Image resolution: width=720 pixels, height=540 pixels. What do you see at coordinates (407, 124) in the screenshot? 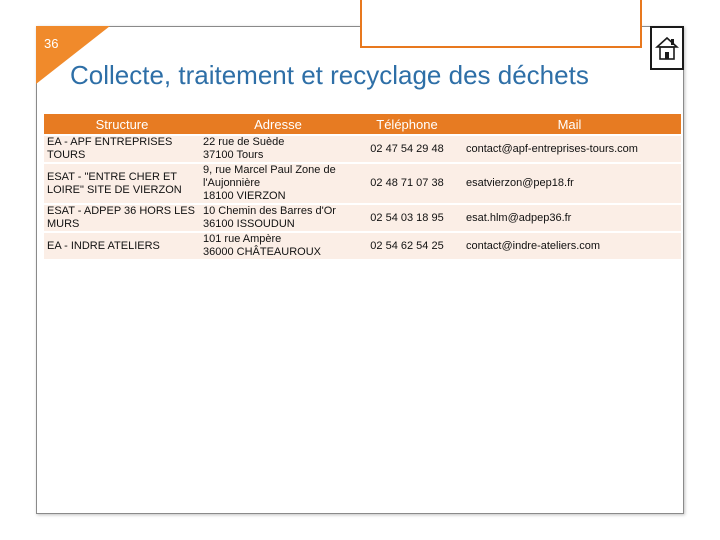
I see `header-phone: Téléphone` at bounding box center [407, 124].